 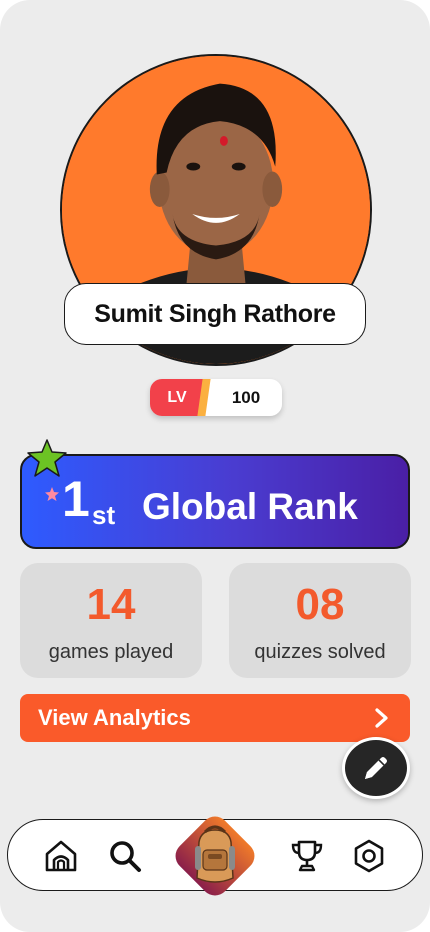 I want to click on quizzes-solved-value: 08, so click(x=320, y=604).